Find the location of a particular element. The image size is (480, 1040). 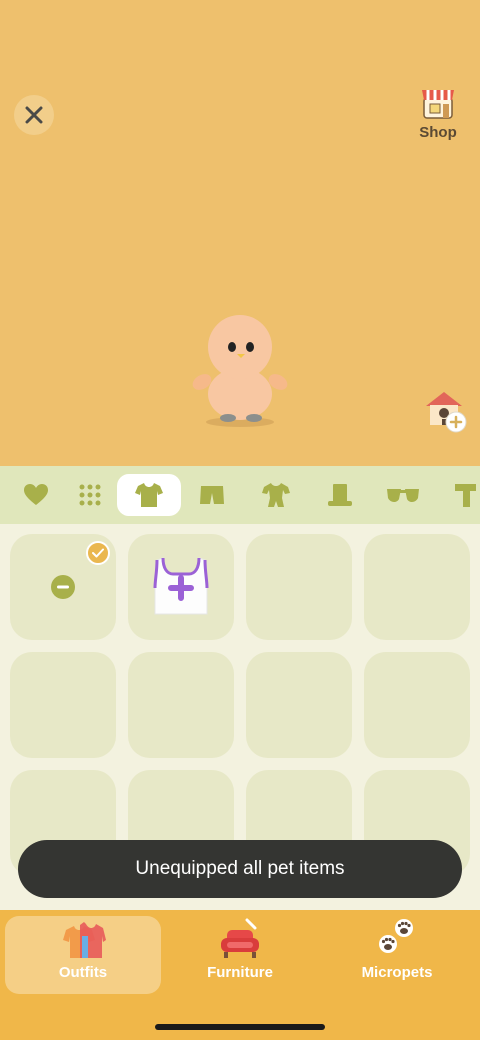

pet-avatar is located at coordinates (240, 372).